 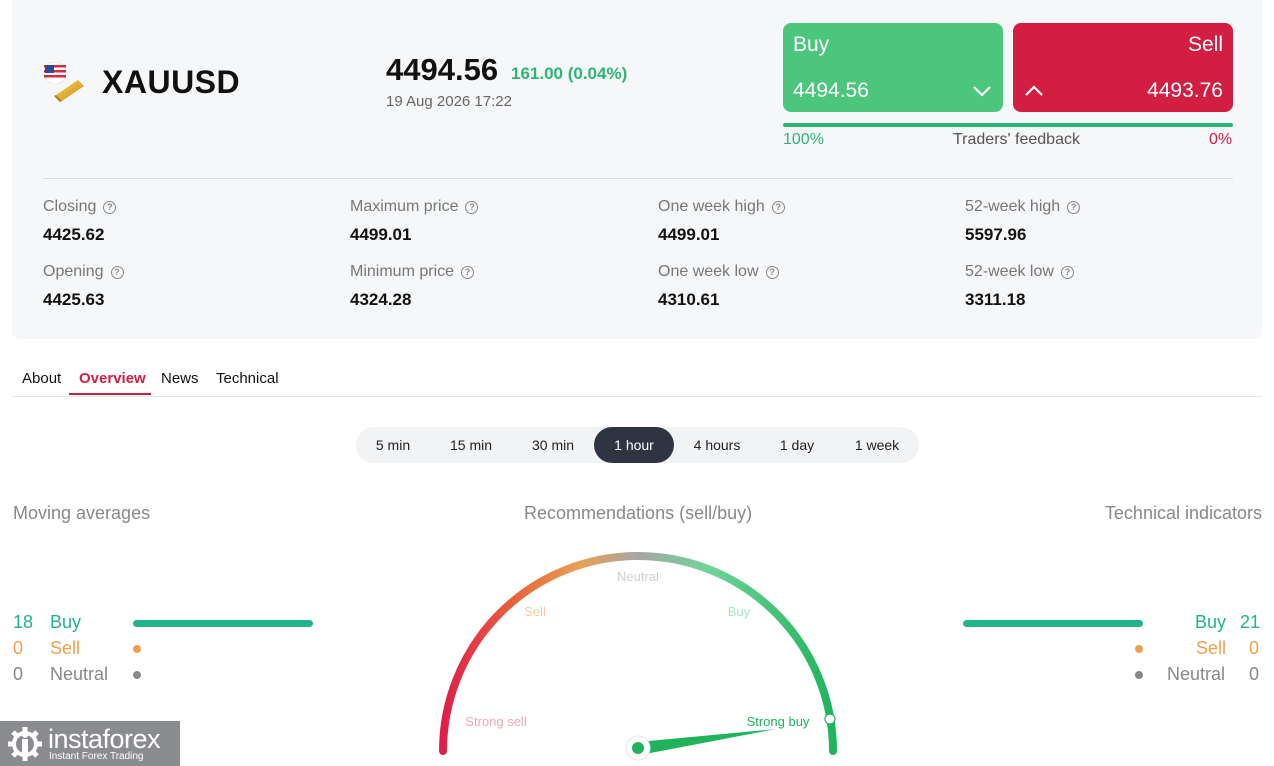 I want to click on stat-label: Maximum price, so click(x=404, y=206).